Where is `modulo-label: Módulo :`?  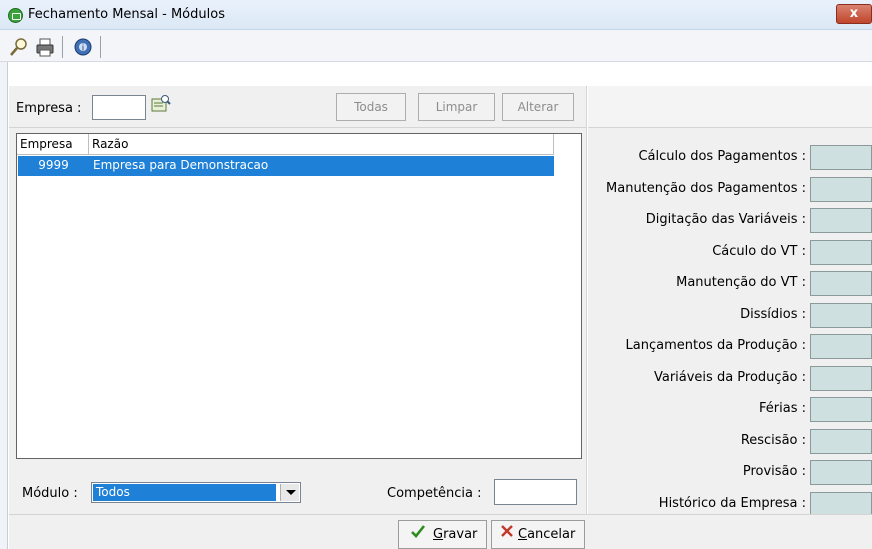 modulo-label: Módulo : is located at coordinates (50, 493).